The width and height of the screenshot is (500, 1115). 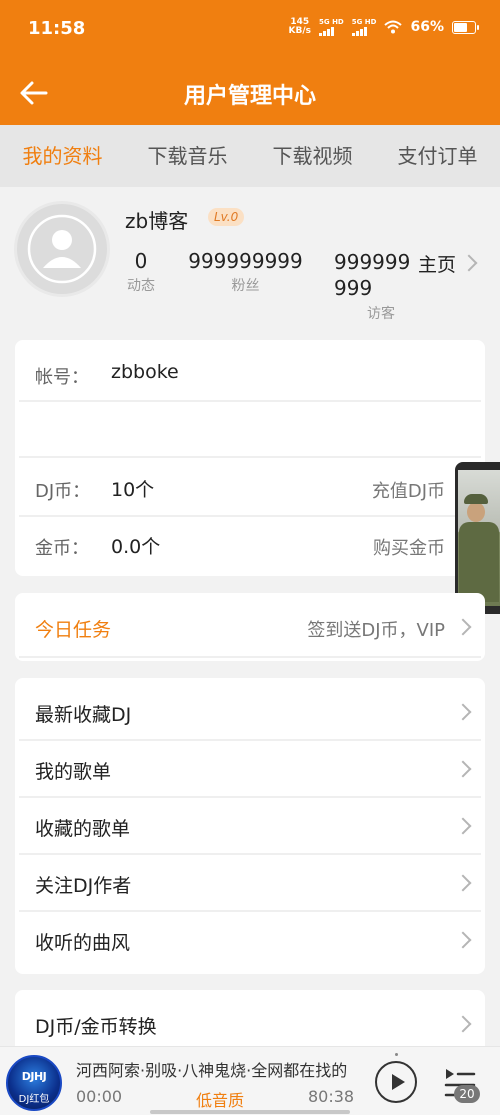 I want to click on menu-item-label: 关注DJ作者, so click(x=83, y=886).